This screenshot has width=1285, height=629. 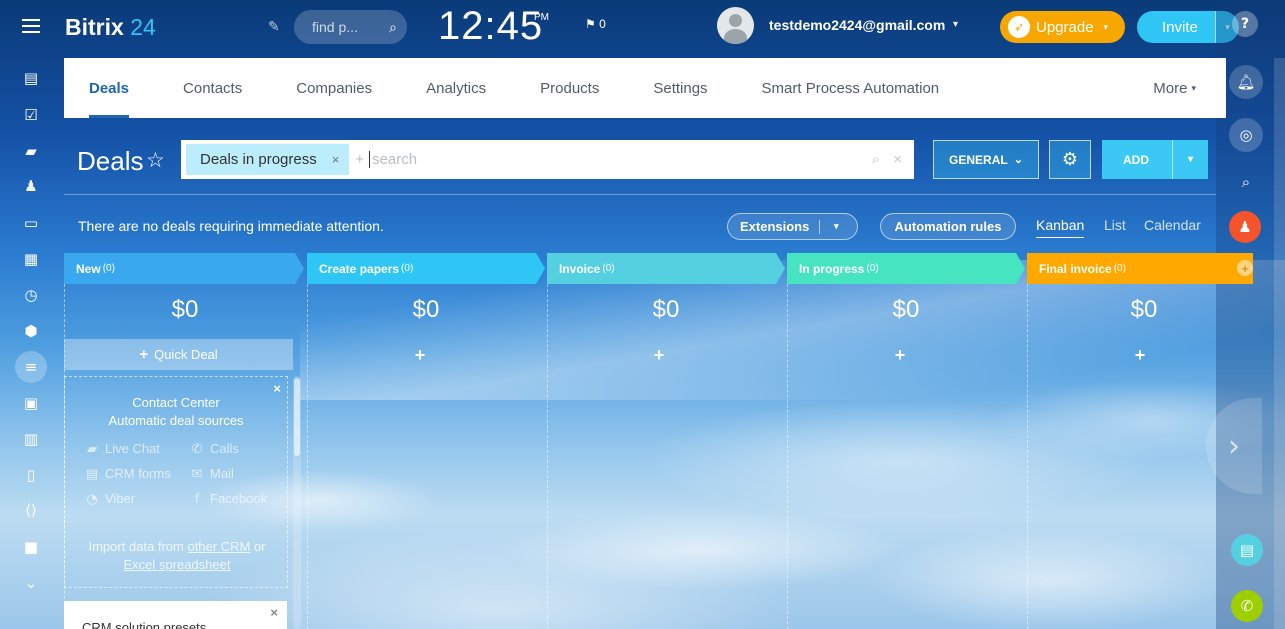 What do you see at coordinates (857, 25) in the screenshot?
I see `user-email: testdemo2424@gmail.com` at bounding box center [857, 25].